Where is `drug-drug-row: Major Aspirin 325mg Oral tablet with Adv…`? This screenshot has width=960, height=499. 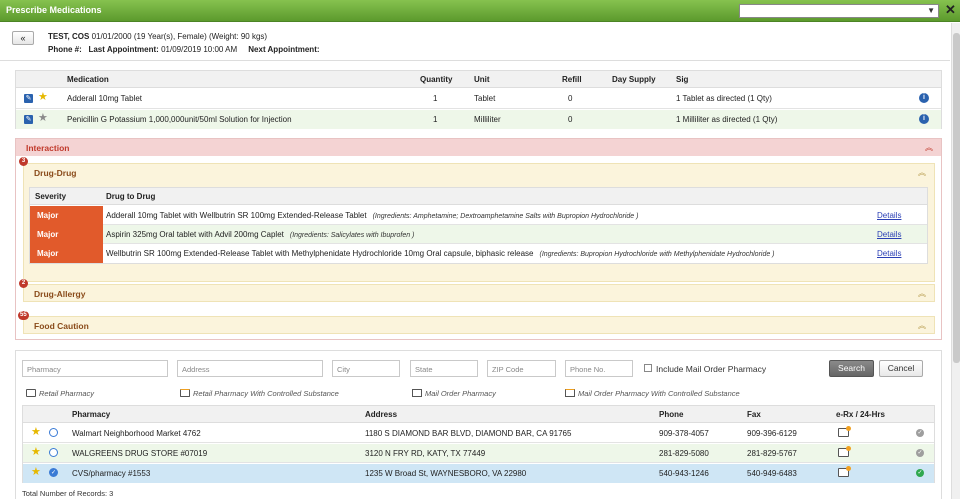
drug-drug-row: Major Aspirin 325mg Oral tablet with Adv… is located at coordinates (478, 234).